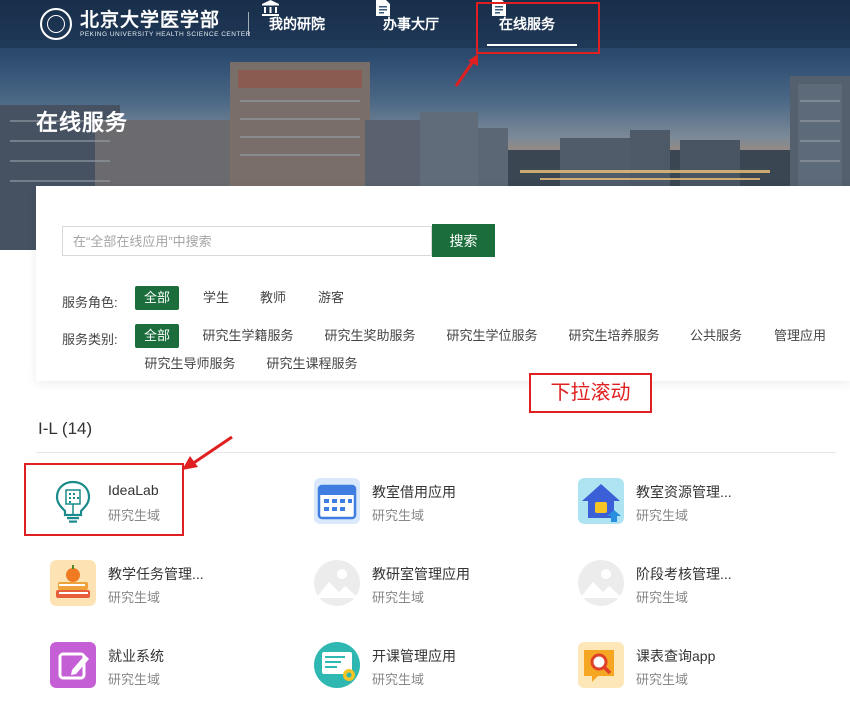 The image size is (850, 720). I want to click on house-icon, so click(601, 501).